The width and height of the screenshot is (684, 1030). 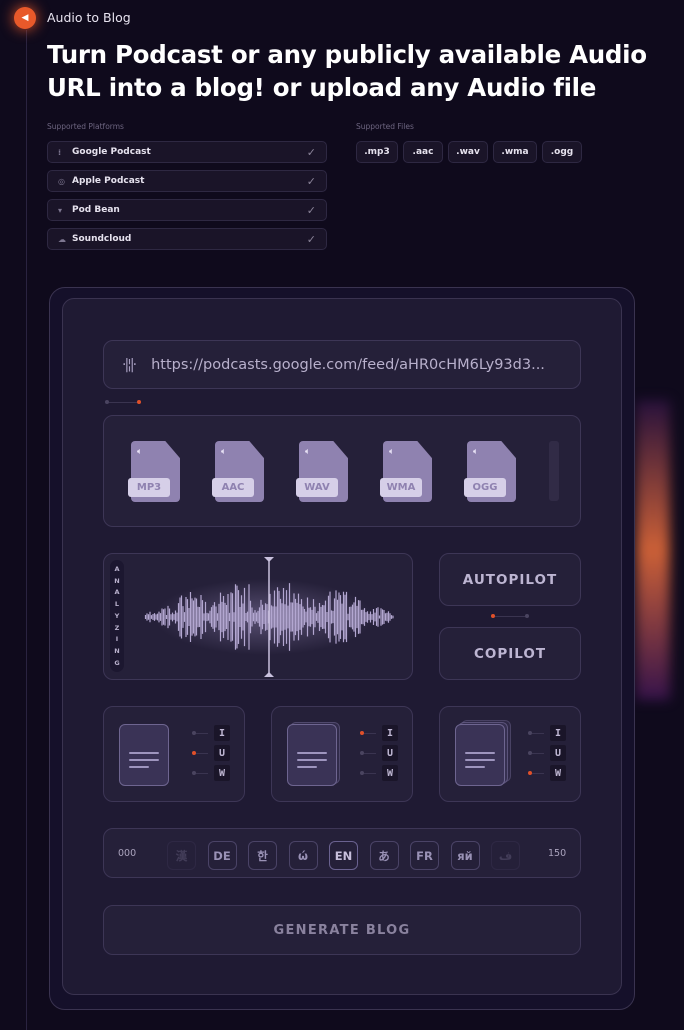 I want to click on soundcloud-icon: ☁, so click(x=62, y=239).